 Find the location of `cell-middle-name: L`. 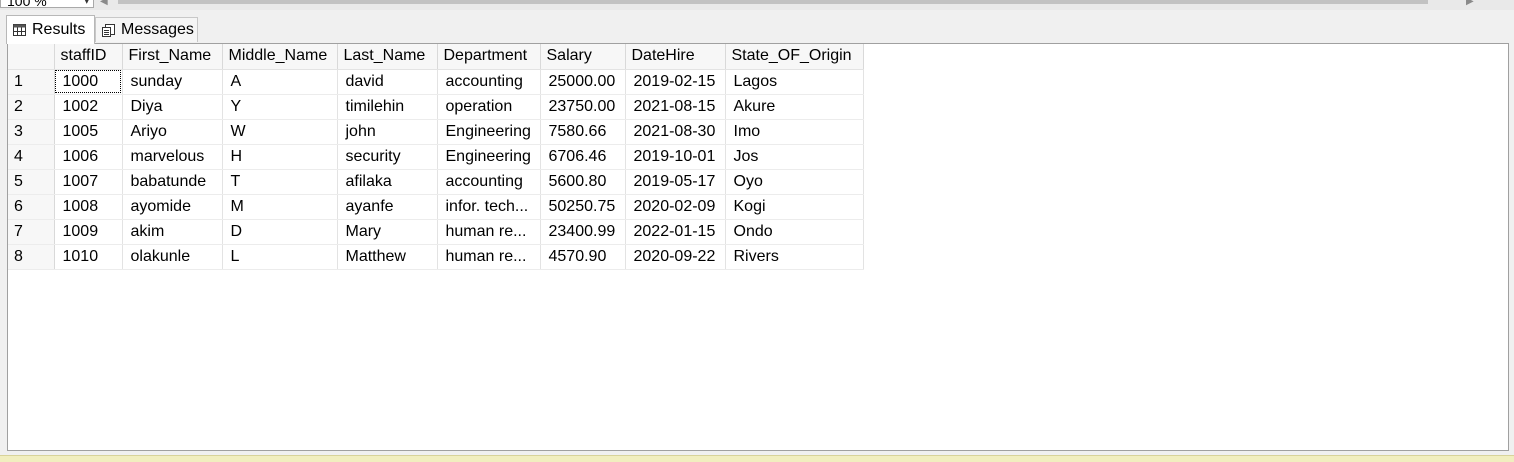

cell-middle-name: L is located at coordinates (280, 257).